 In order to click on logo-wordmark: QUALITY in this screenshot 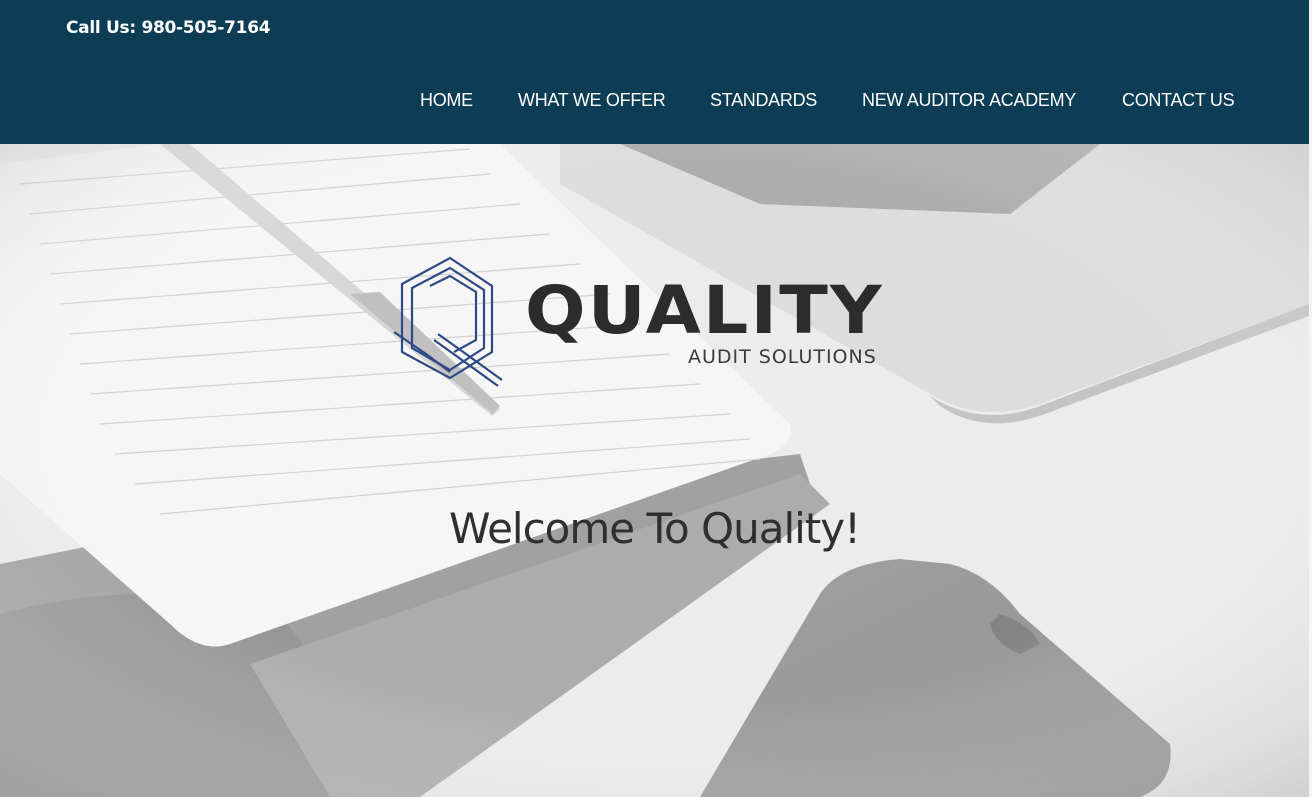, I will do `click(704, 310)`.